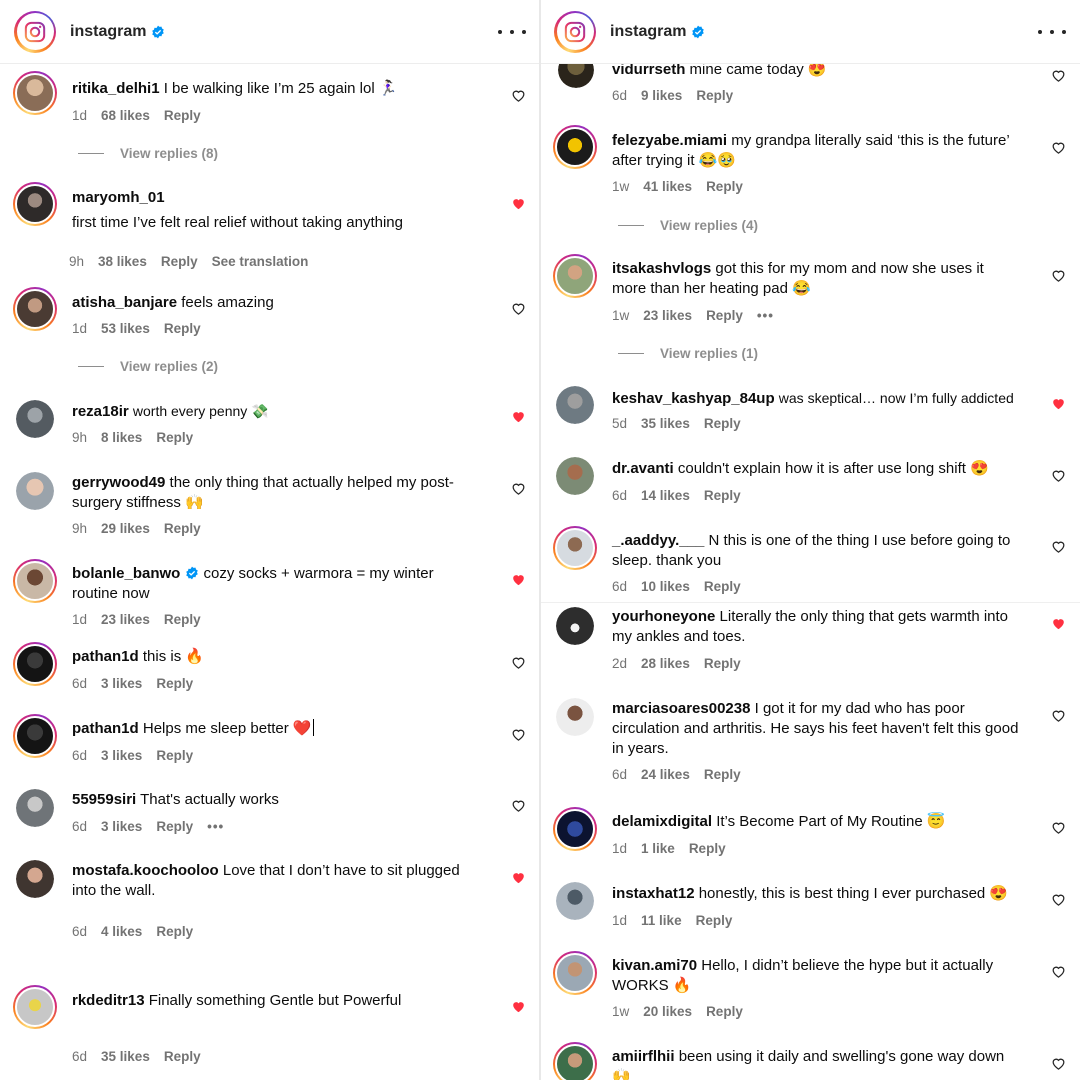  What do you see at coordinates (125, 328) in the screenshot?
I see `comment-likes: 53 likes` at bounding box center [125, 328].